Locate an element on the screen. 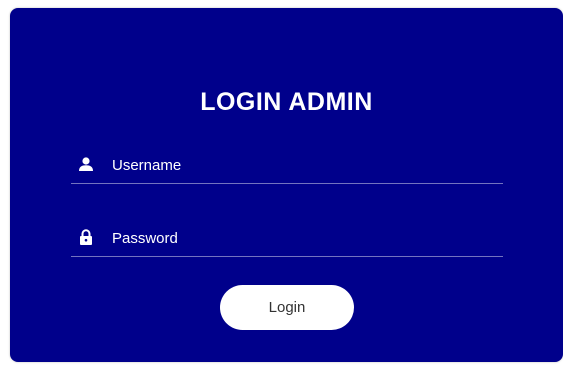  password-input is located at coordinates (302, 238).